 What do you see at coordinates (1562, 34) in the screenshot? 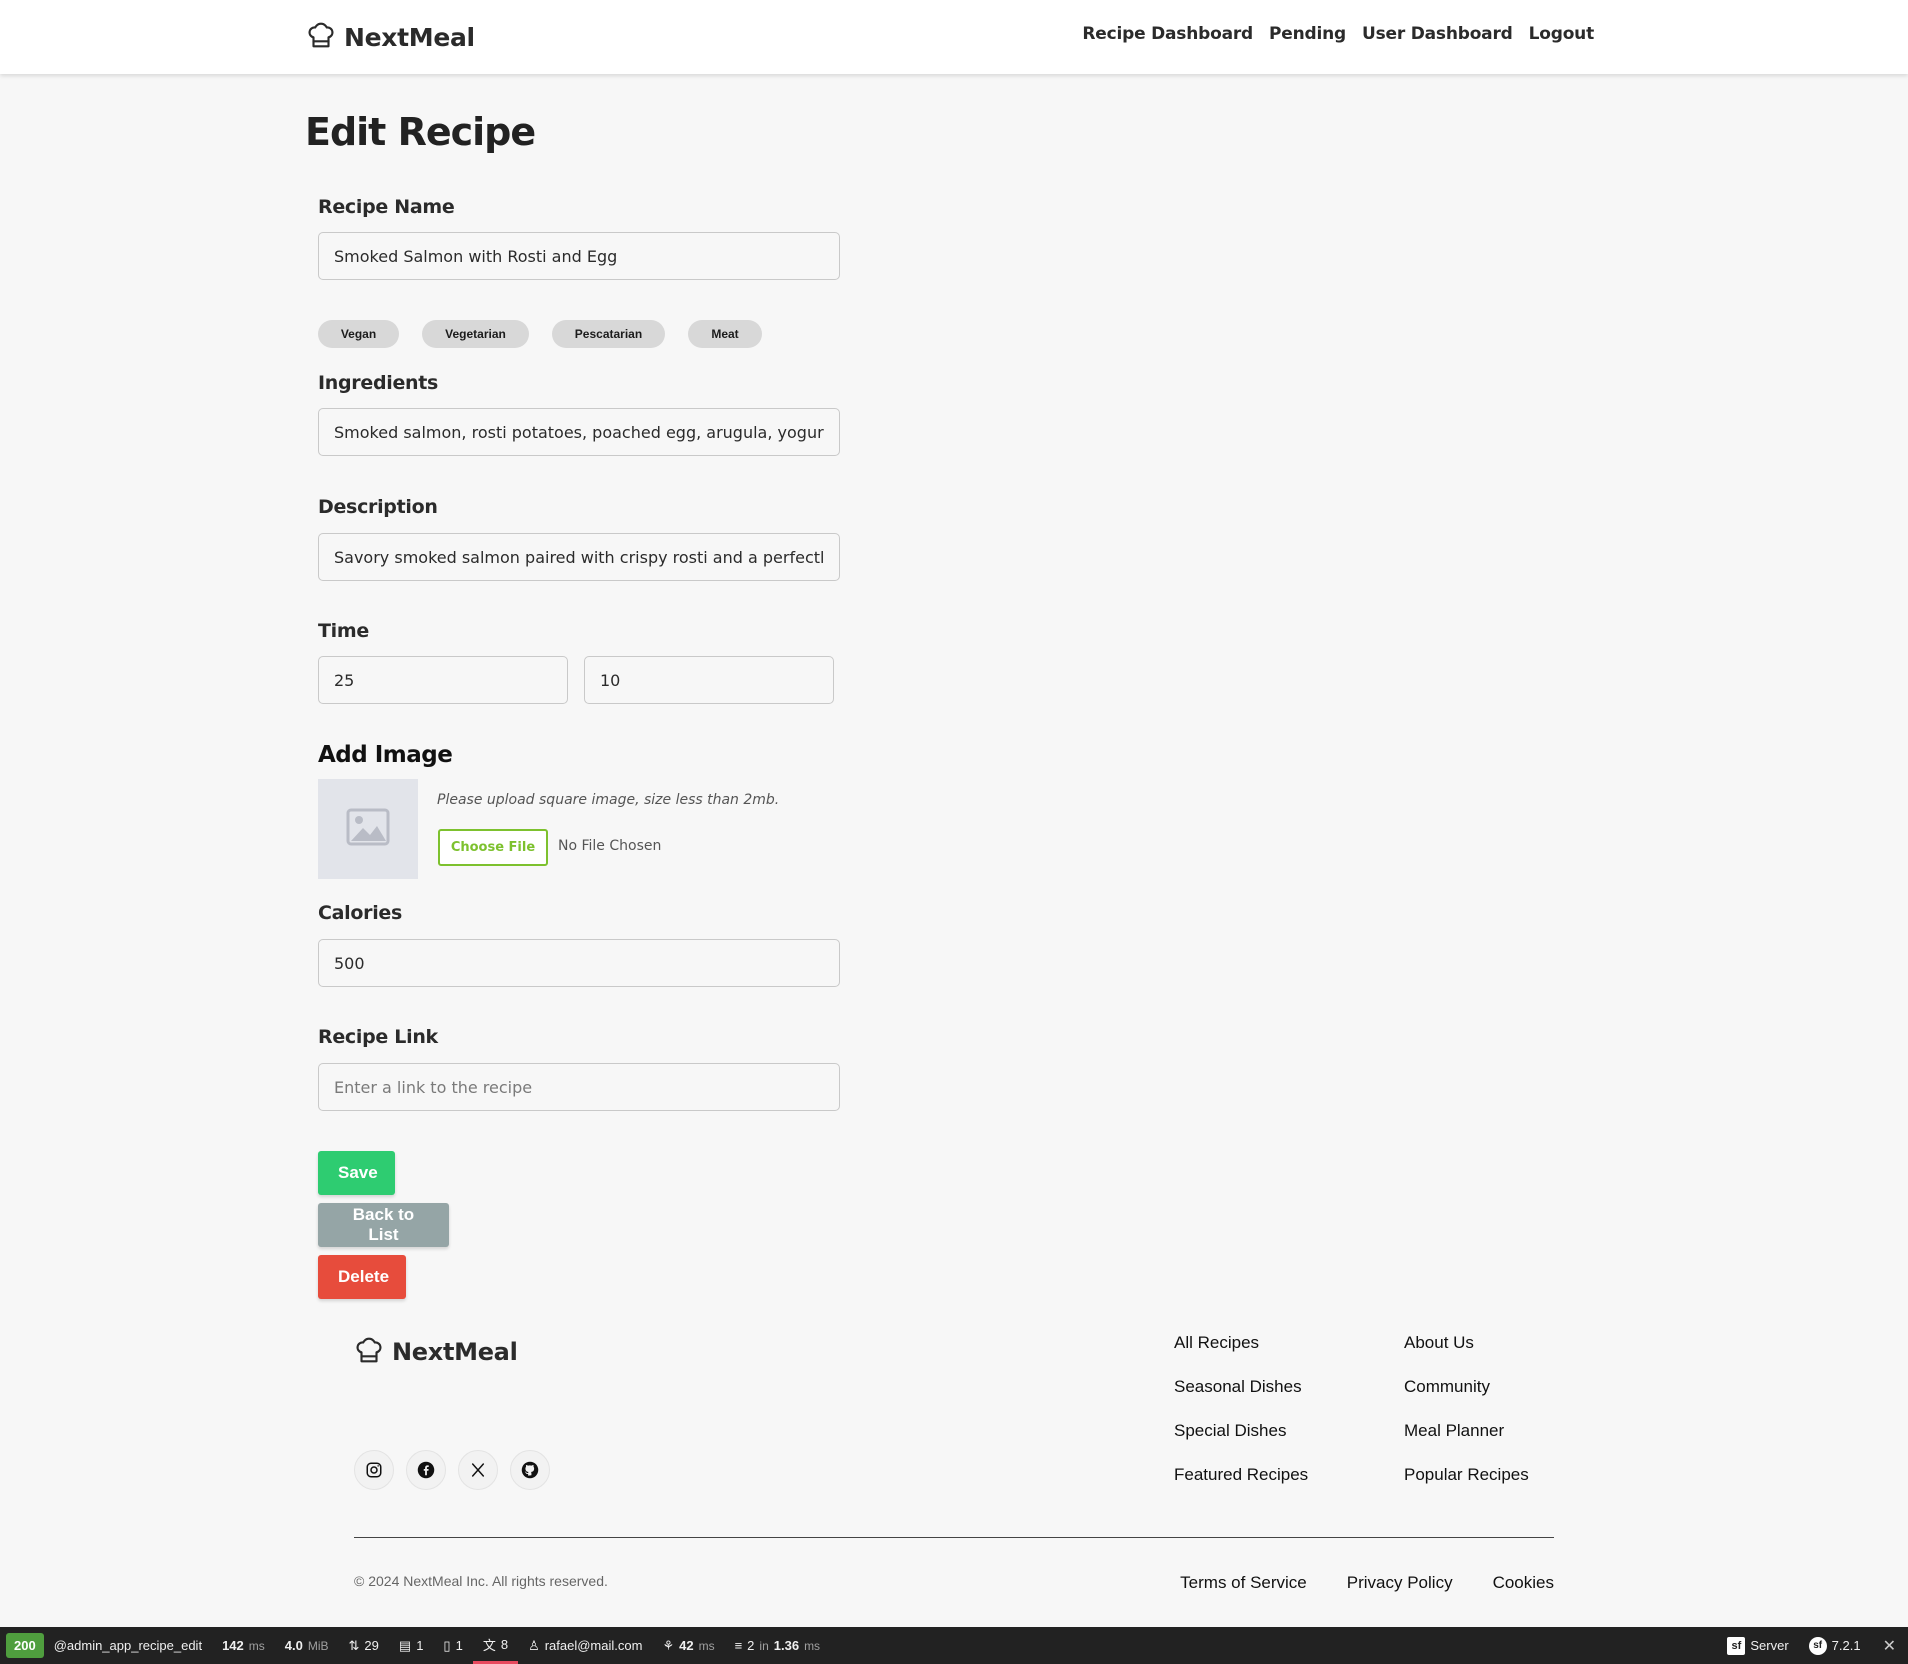
I see `nav-logout: Logout` at bounding box center [1562, 34].